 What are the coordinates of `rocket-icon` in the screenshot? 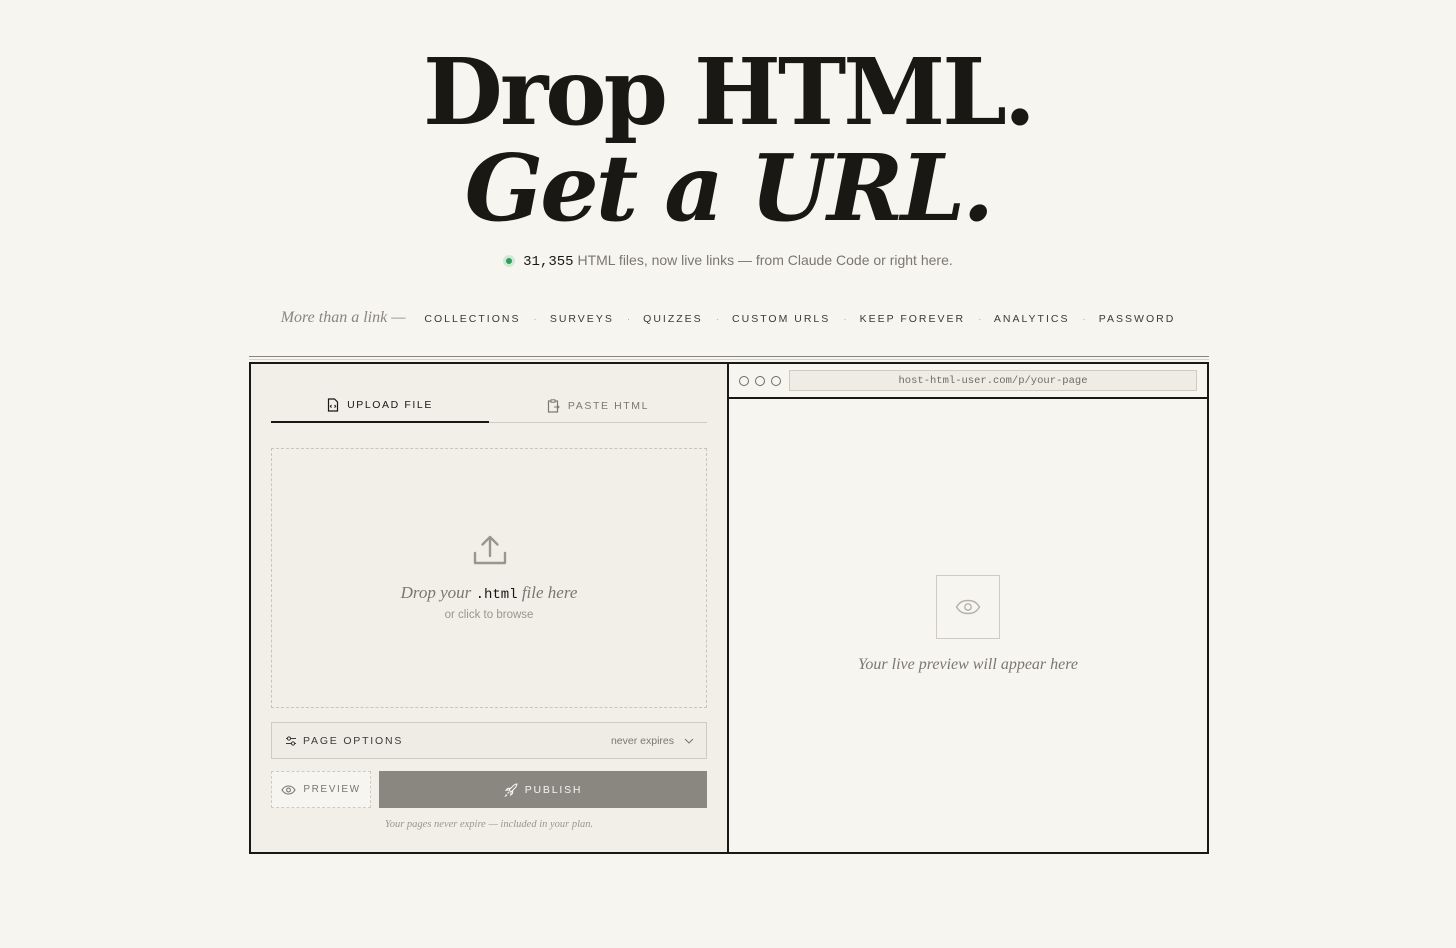 It's located at (511, 789).